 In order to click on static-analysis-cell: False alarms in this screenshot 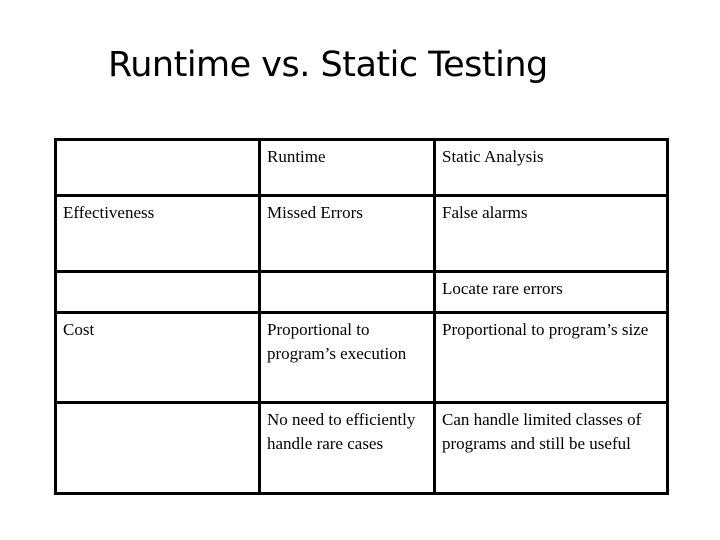, I will do `click(551, 233)`.